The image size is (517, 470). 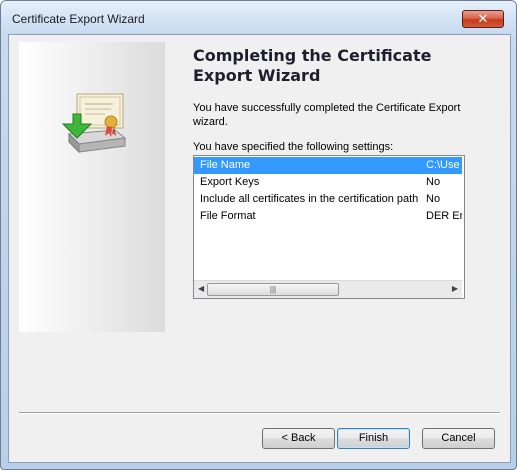 I want to click on scroll-left-icon: ◀, so click(x=201, y=288).